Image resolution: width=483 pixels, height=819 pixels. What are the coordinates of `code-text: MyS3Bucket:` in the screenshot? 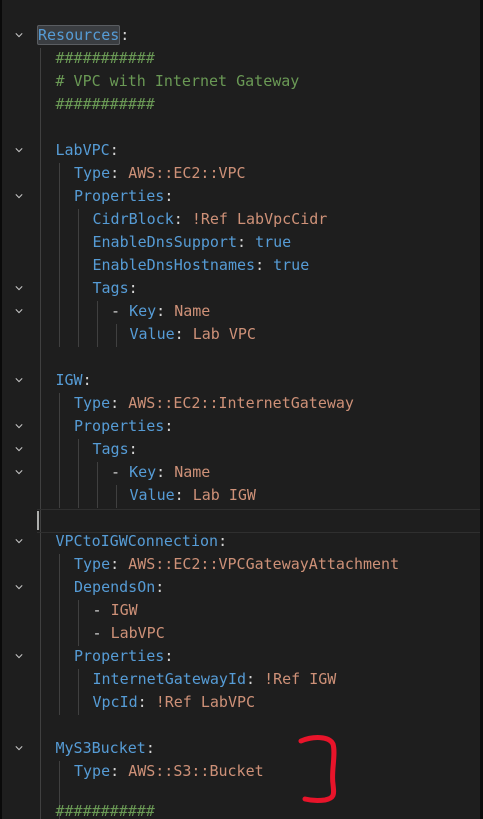 It's located at (105, 748).